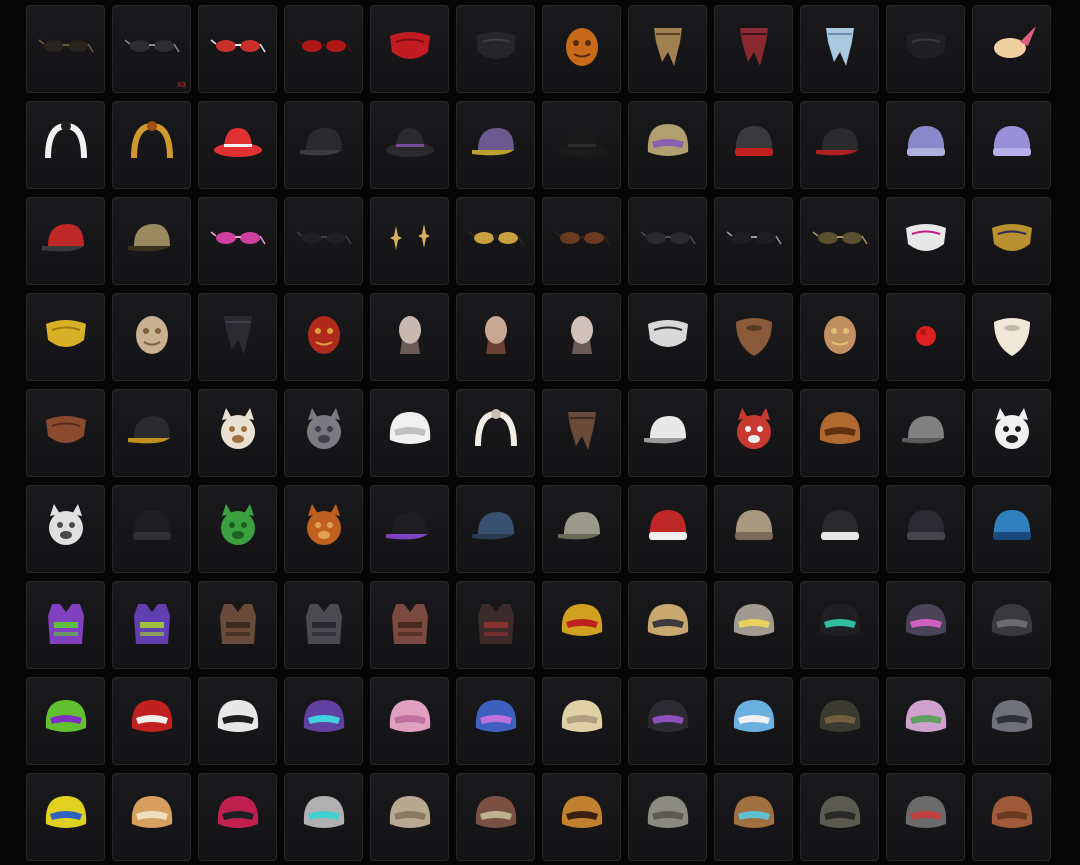 The height and width of the screenshot is (865, 1080). Describe the element at coordinates (151, 49) in the screenshot. I see `inventory-slot: X3` at that location.